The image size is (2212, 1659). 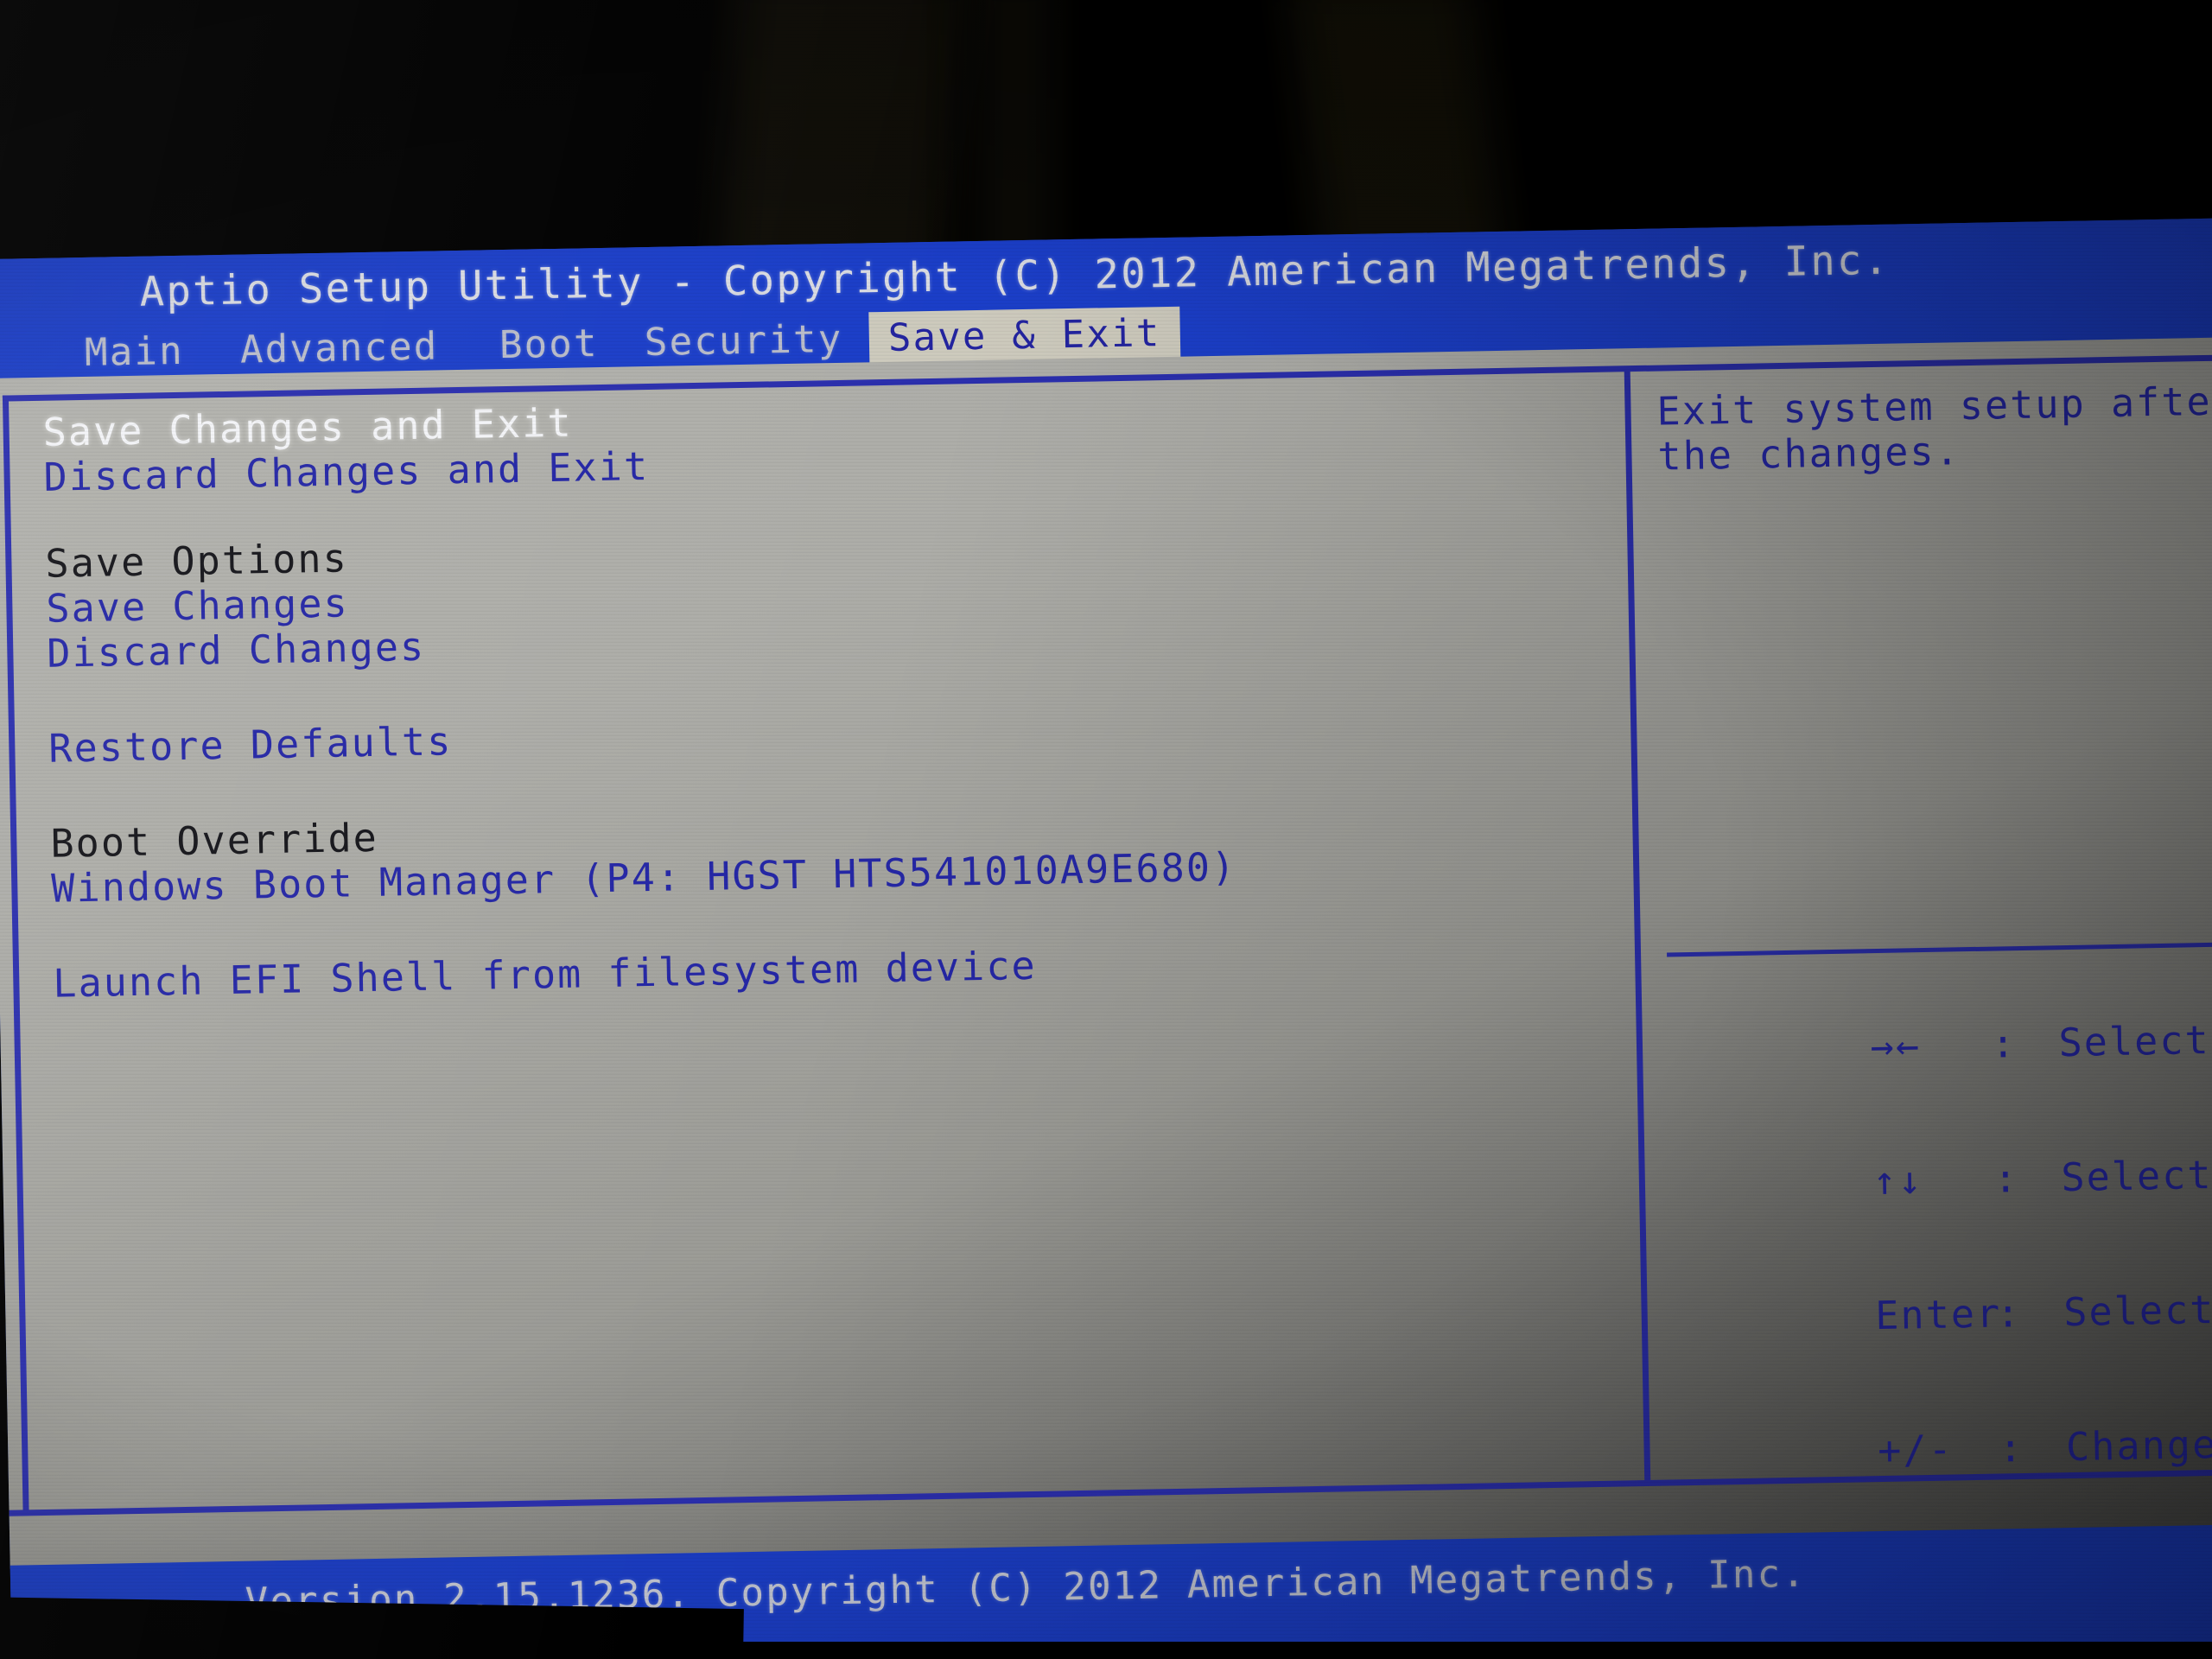 What do you see at coordinates (134, 352) in the screenshot?
I see `tab-main: Main` at bounding box center [134, 352].